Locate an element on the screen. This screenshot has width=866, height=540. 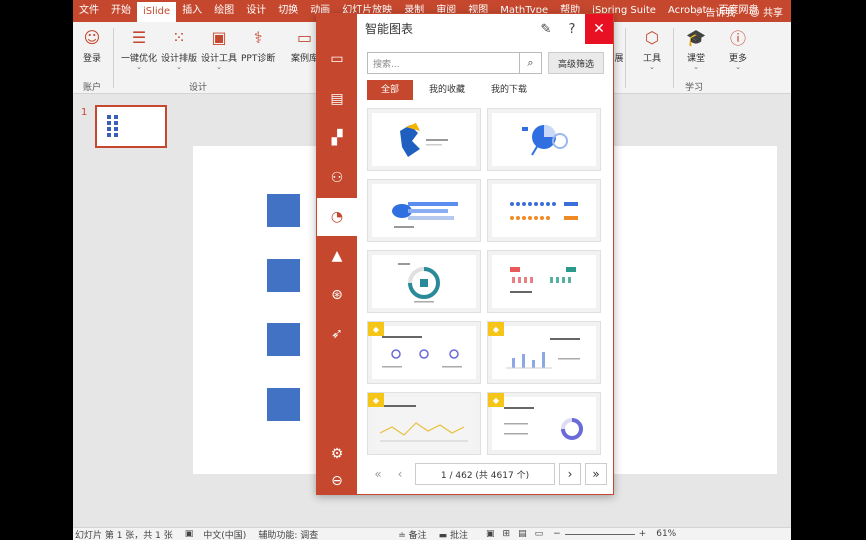
layout-button: ⁙ 设计排版 ⌄ is located at coordinates (179, 48).